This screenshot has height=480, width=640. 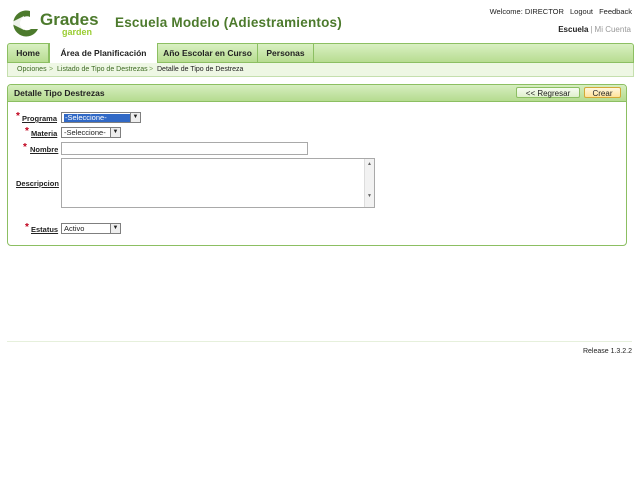 I want to click on estatus-select: Activo ▼, so click(x=91, y=228).